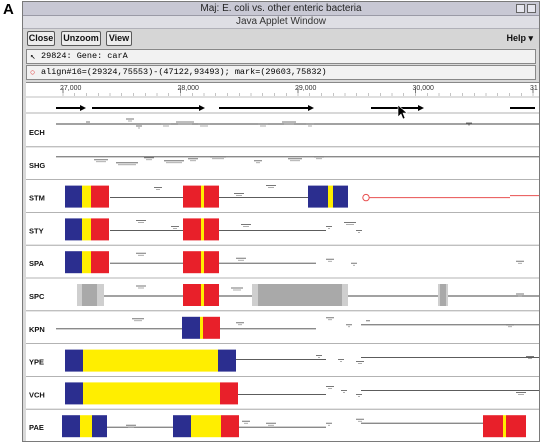 The width and height of the screenshot is (542, 444). What do you see at coordinates (71, 88) in the screenshot?
I see `ruler-tick-label: 27,000` at bounding box center [71, 88].